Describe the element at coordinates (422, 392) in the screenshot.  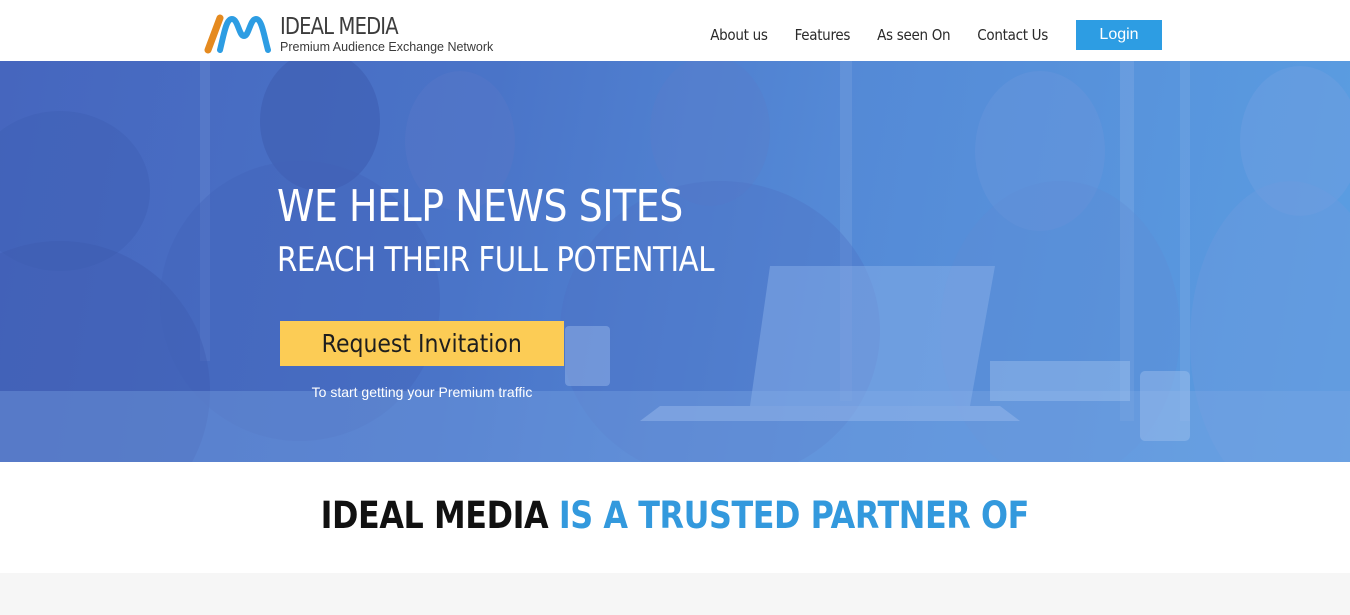
I see `cta-note: To start getting your Premium traffic` at that location.